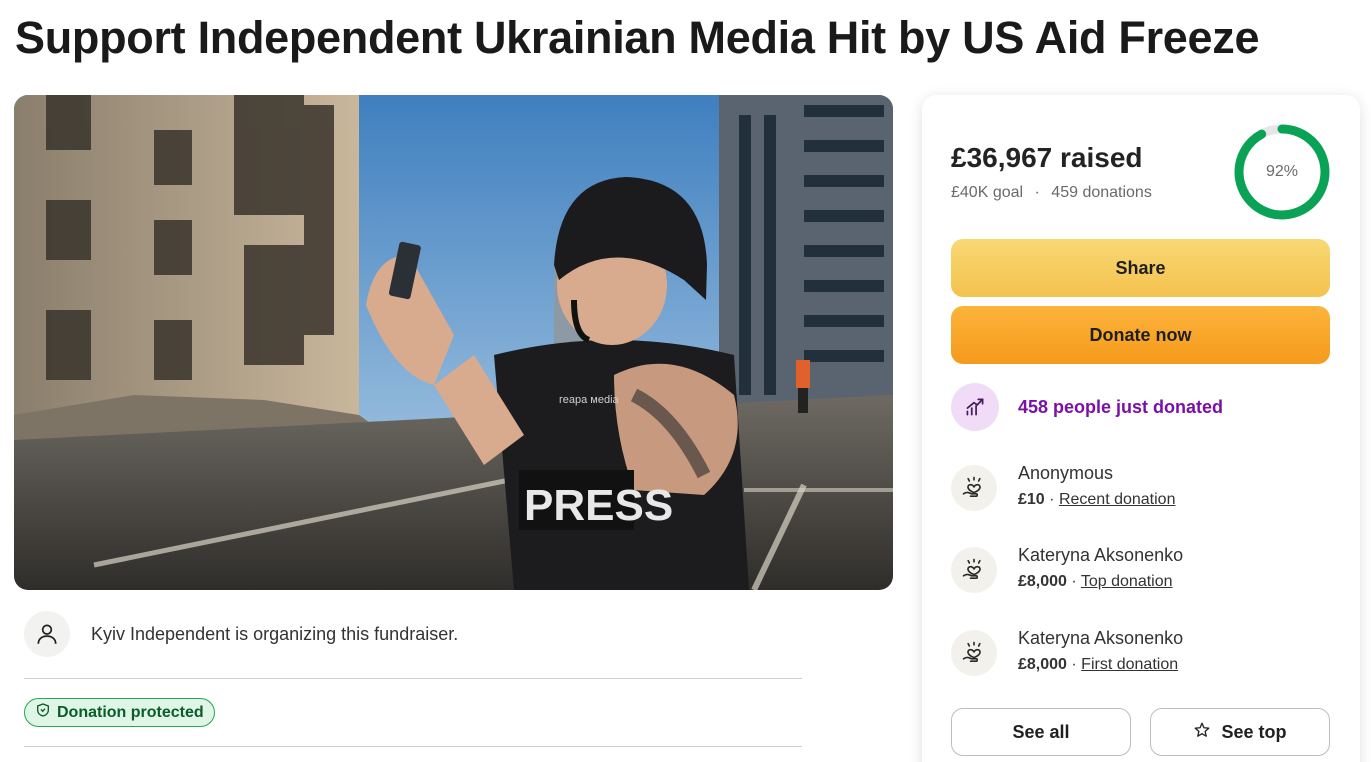  What do you see at coordinates (1101, 192) in the screenshot?
I see `donation-count: 459 donations` at bounding box center [1101, 192].